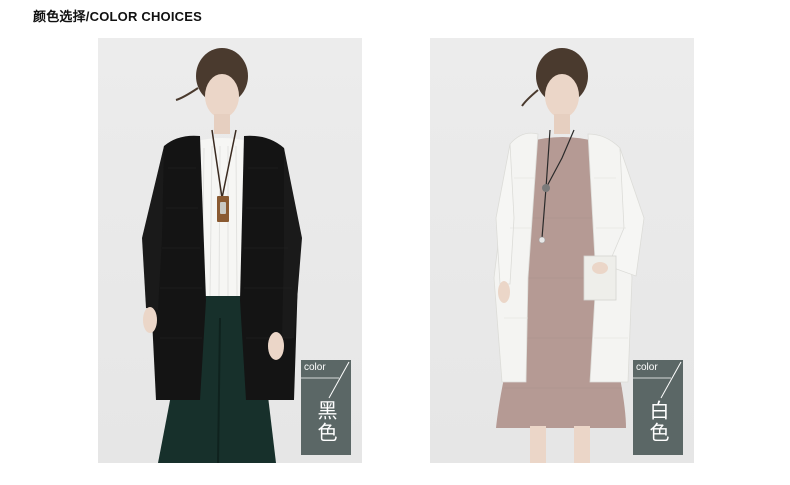 The height and width of the screenshot is (485, 790). I want to click on color-name-black: 黑色, so click(326, 422).